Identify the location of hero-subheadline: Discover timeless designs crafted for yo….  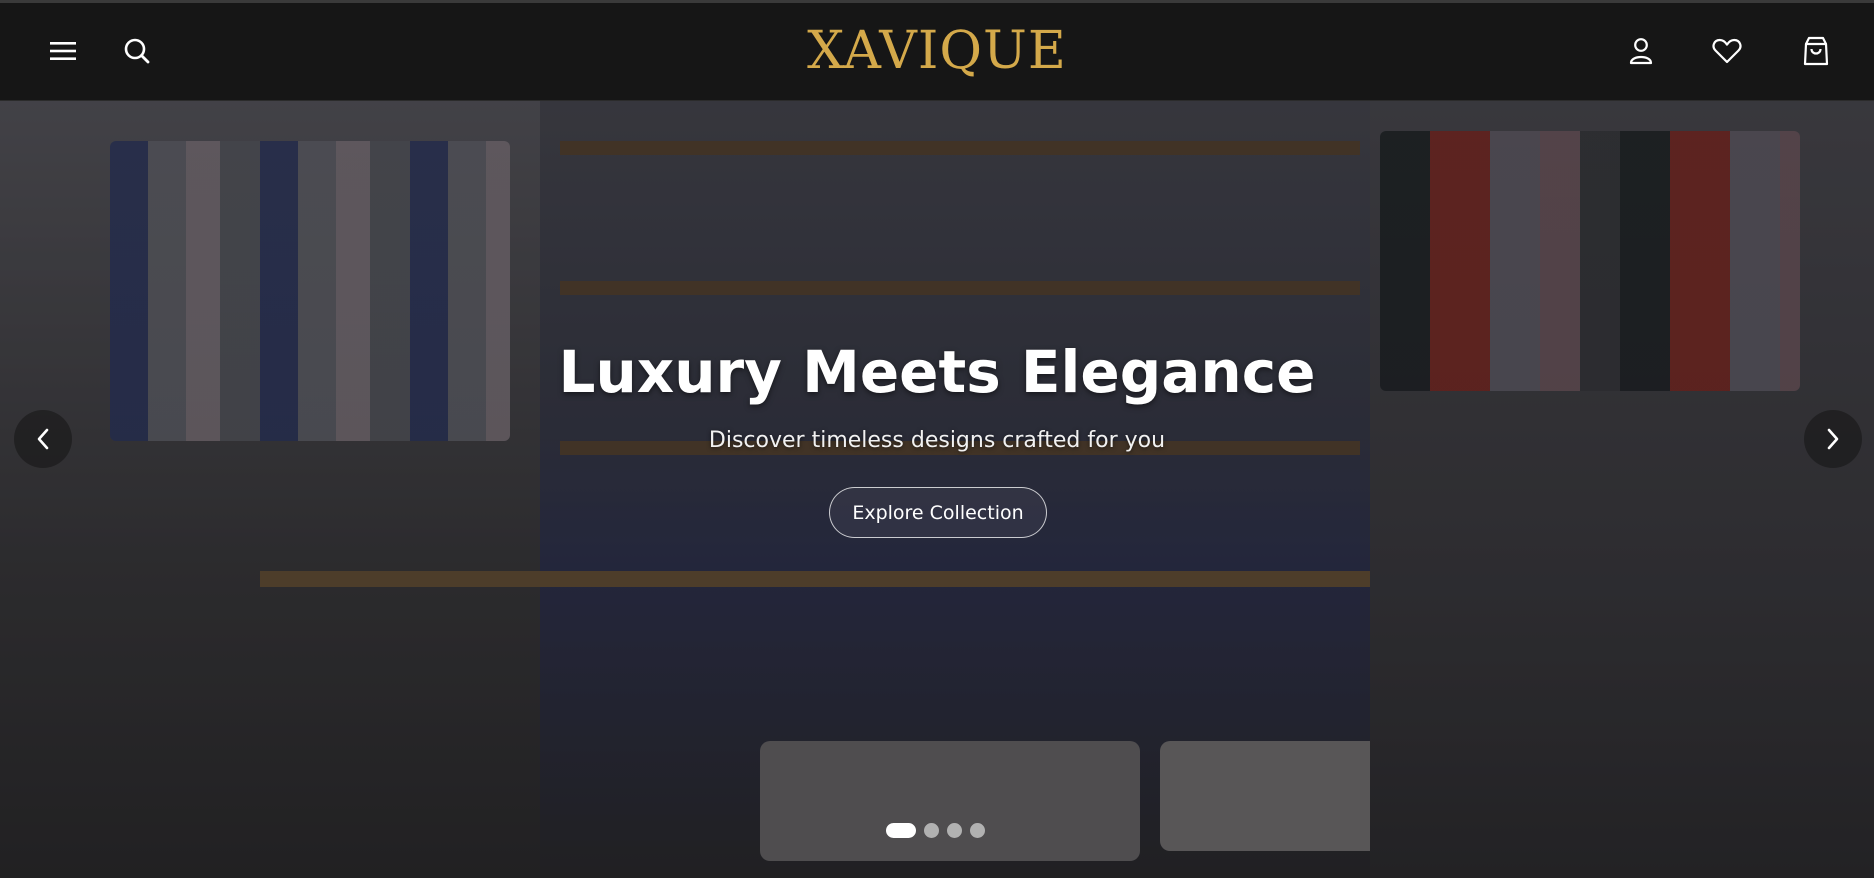
(937, 440).